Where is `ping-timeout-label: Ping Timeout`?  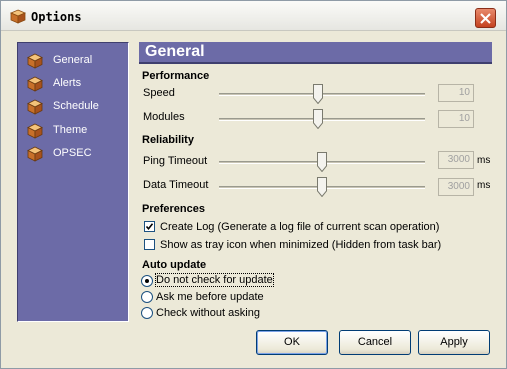
ping-timeout-label: Ping Timeout is located at coordinates (175, 161).